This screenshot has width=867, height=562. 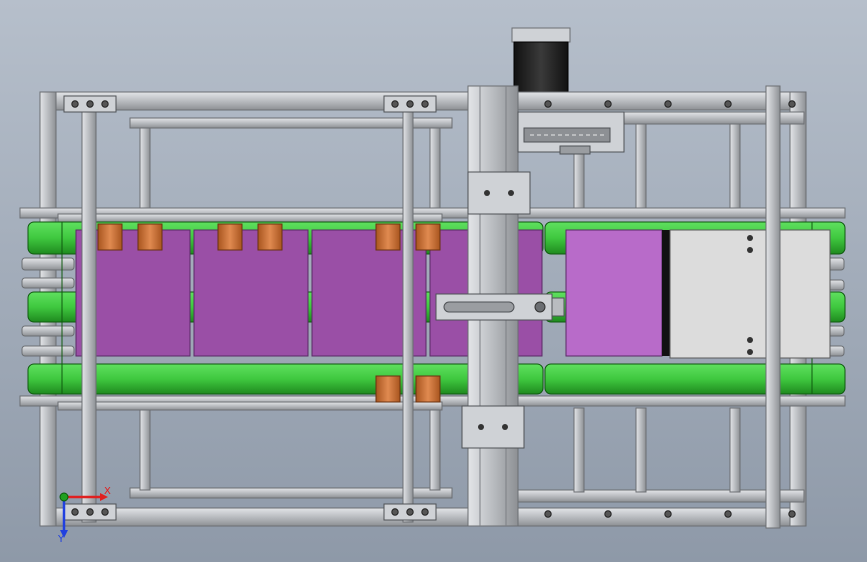 I want to click on stepper-motor-icon, so click(x=541, y=60).